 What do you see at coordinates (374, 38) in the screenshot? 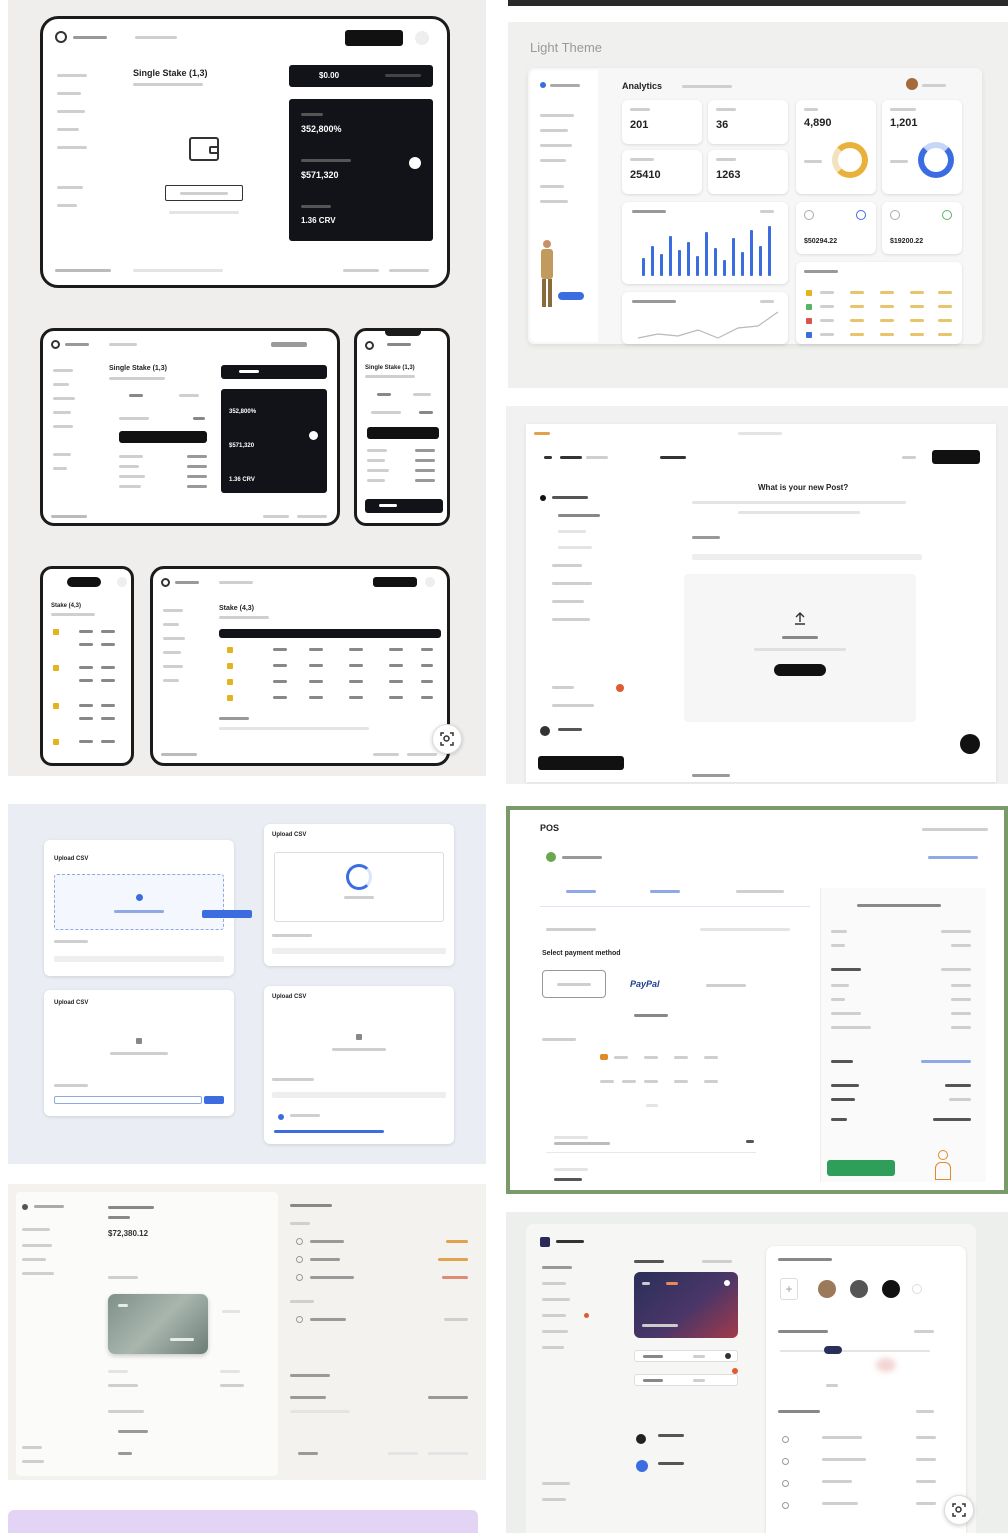
I see `connect-wallet-button` at bounding box center [374, 38].